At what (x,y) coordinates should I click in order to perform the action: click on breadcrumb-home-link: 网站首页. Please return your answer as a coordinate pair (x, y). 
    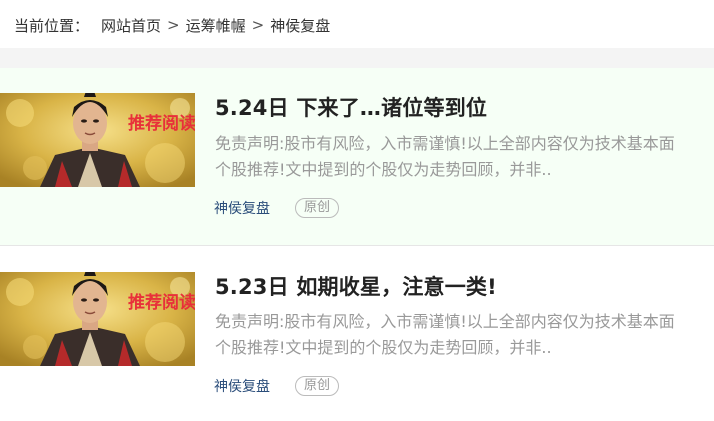
    Looking at the image, I should click on (131, 25).